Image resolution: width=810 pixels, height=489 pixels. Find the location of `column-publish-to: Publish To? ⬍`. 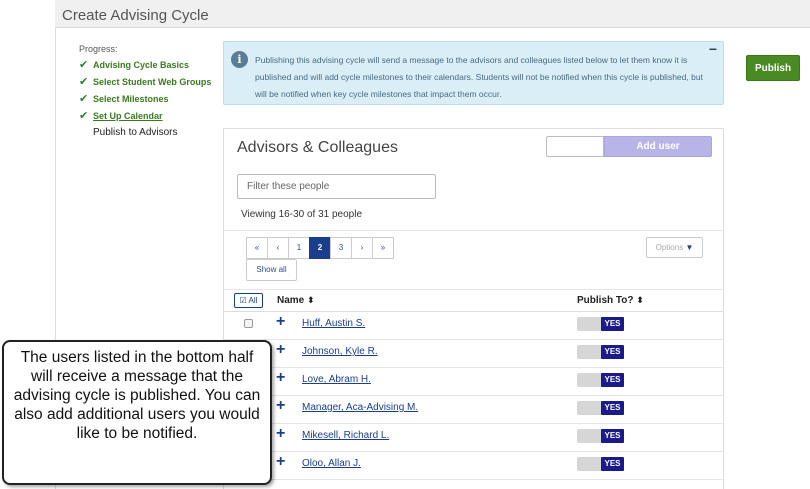

column-publish-to: Publish To? ⬍ is located at coordinates (610, 300).